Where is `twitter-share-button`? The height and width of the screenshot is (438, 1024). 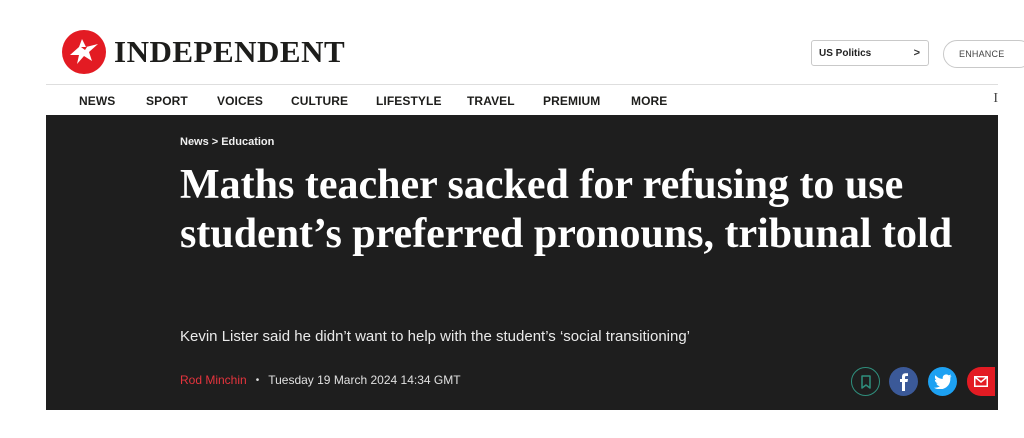 twitter-share-button is located at coordinates (942, 381).